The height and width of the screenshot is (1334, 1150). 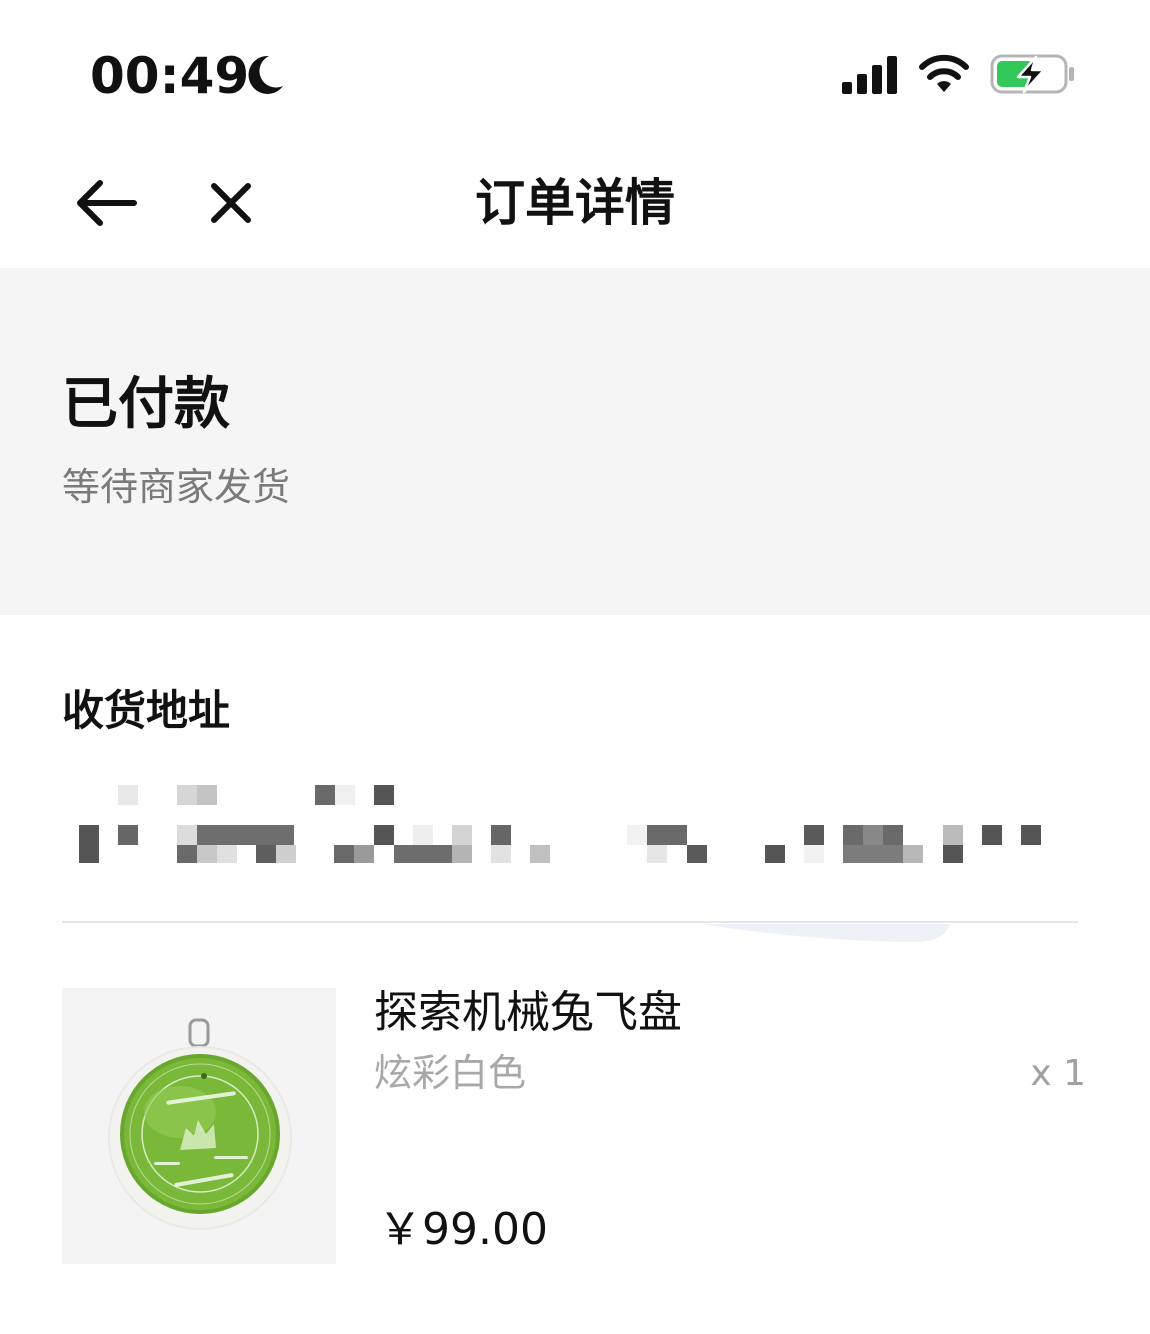 I want to click on order-status-subtitle: 等待商家发货, so click(x=176, y=487).